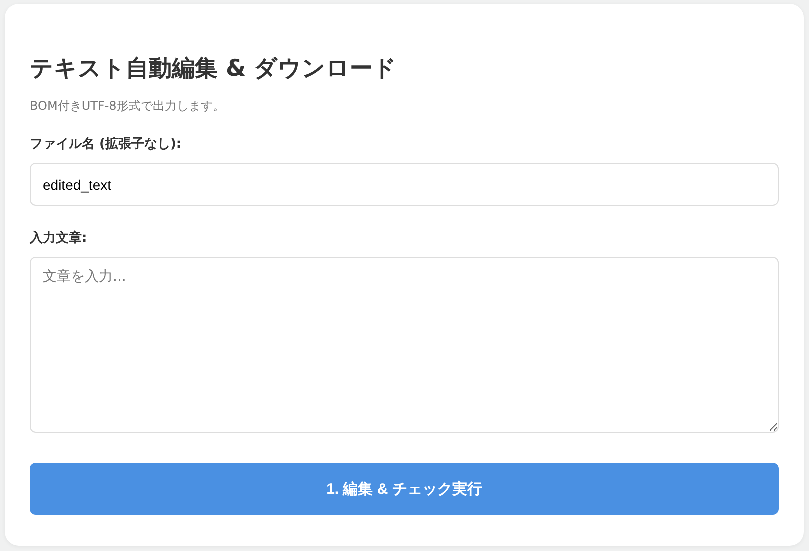 The height and width of the screenshot is (551, 809). What do you see at coordinates (106, 145) in the screenshot?
I see `filename-label: ファイル名 (拡張子なし):` at bounding box center [106, 145].